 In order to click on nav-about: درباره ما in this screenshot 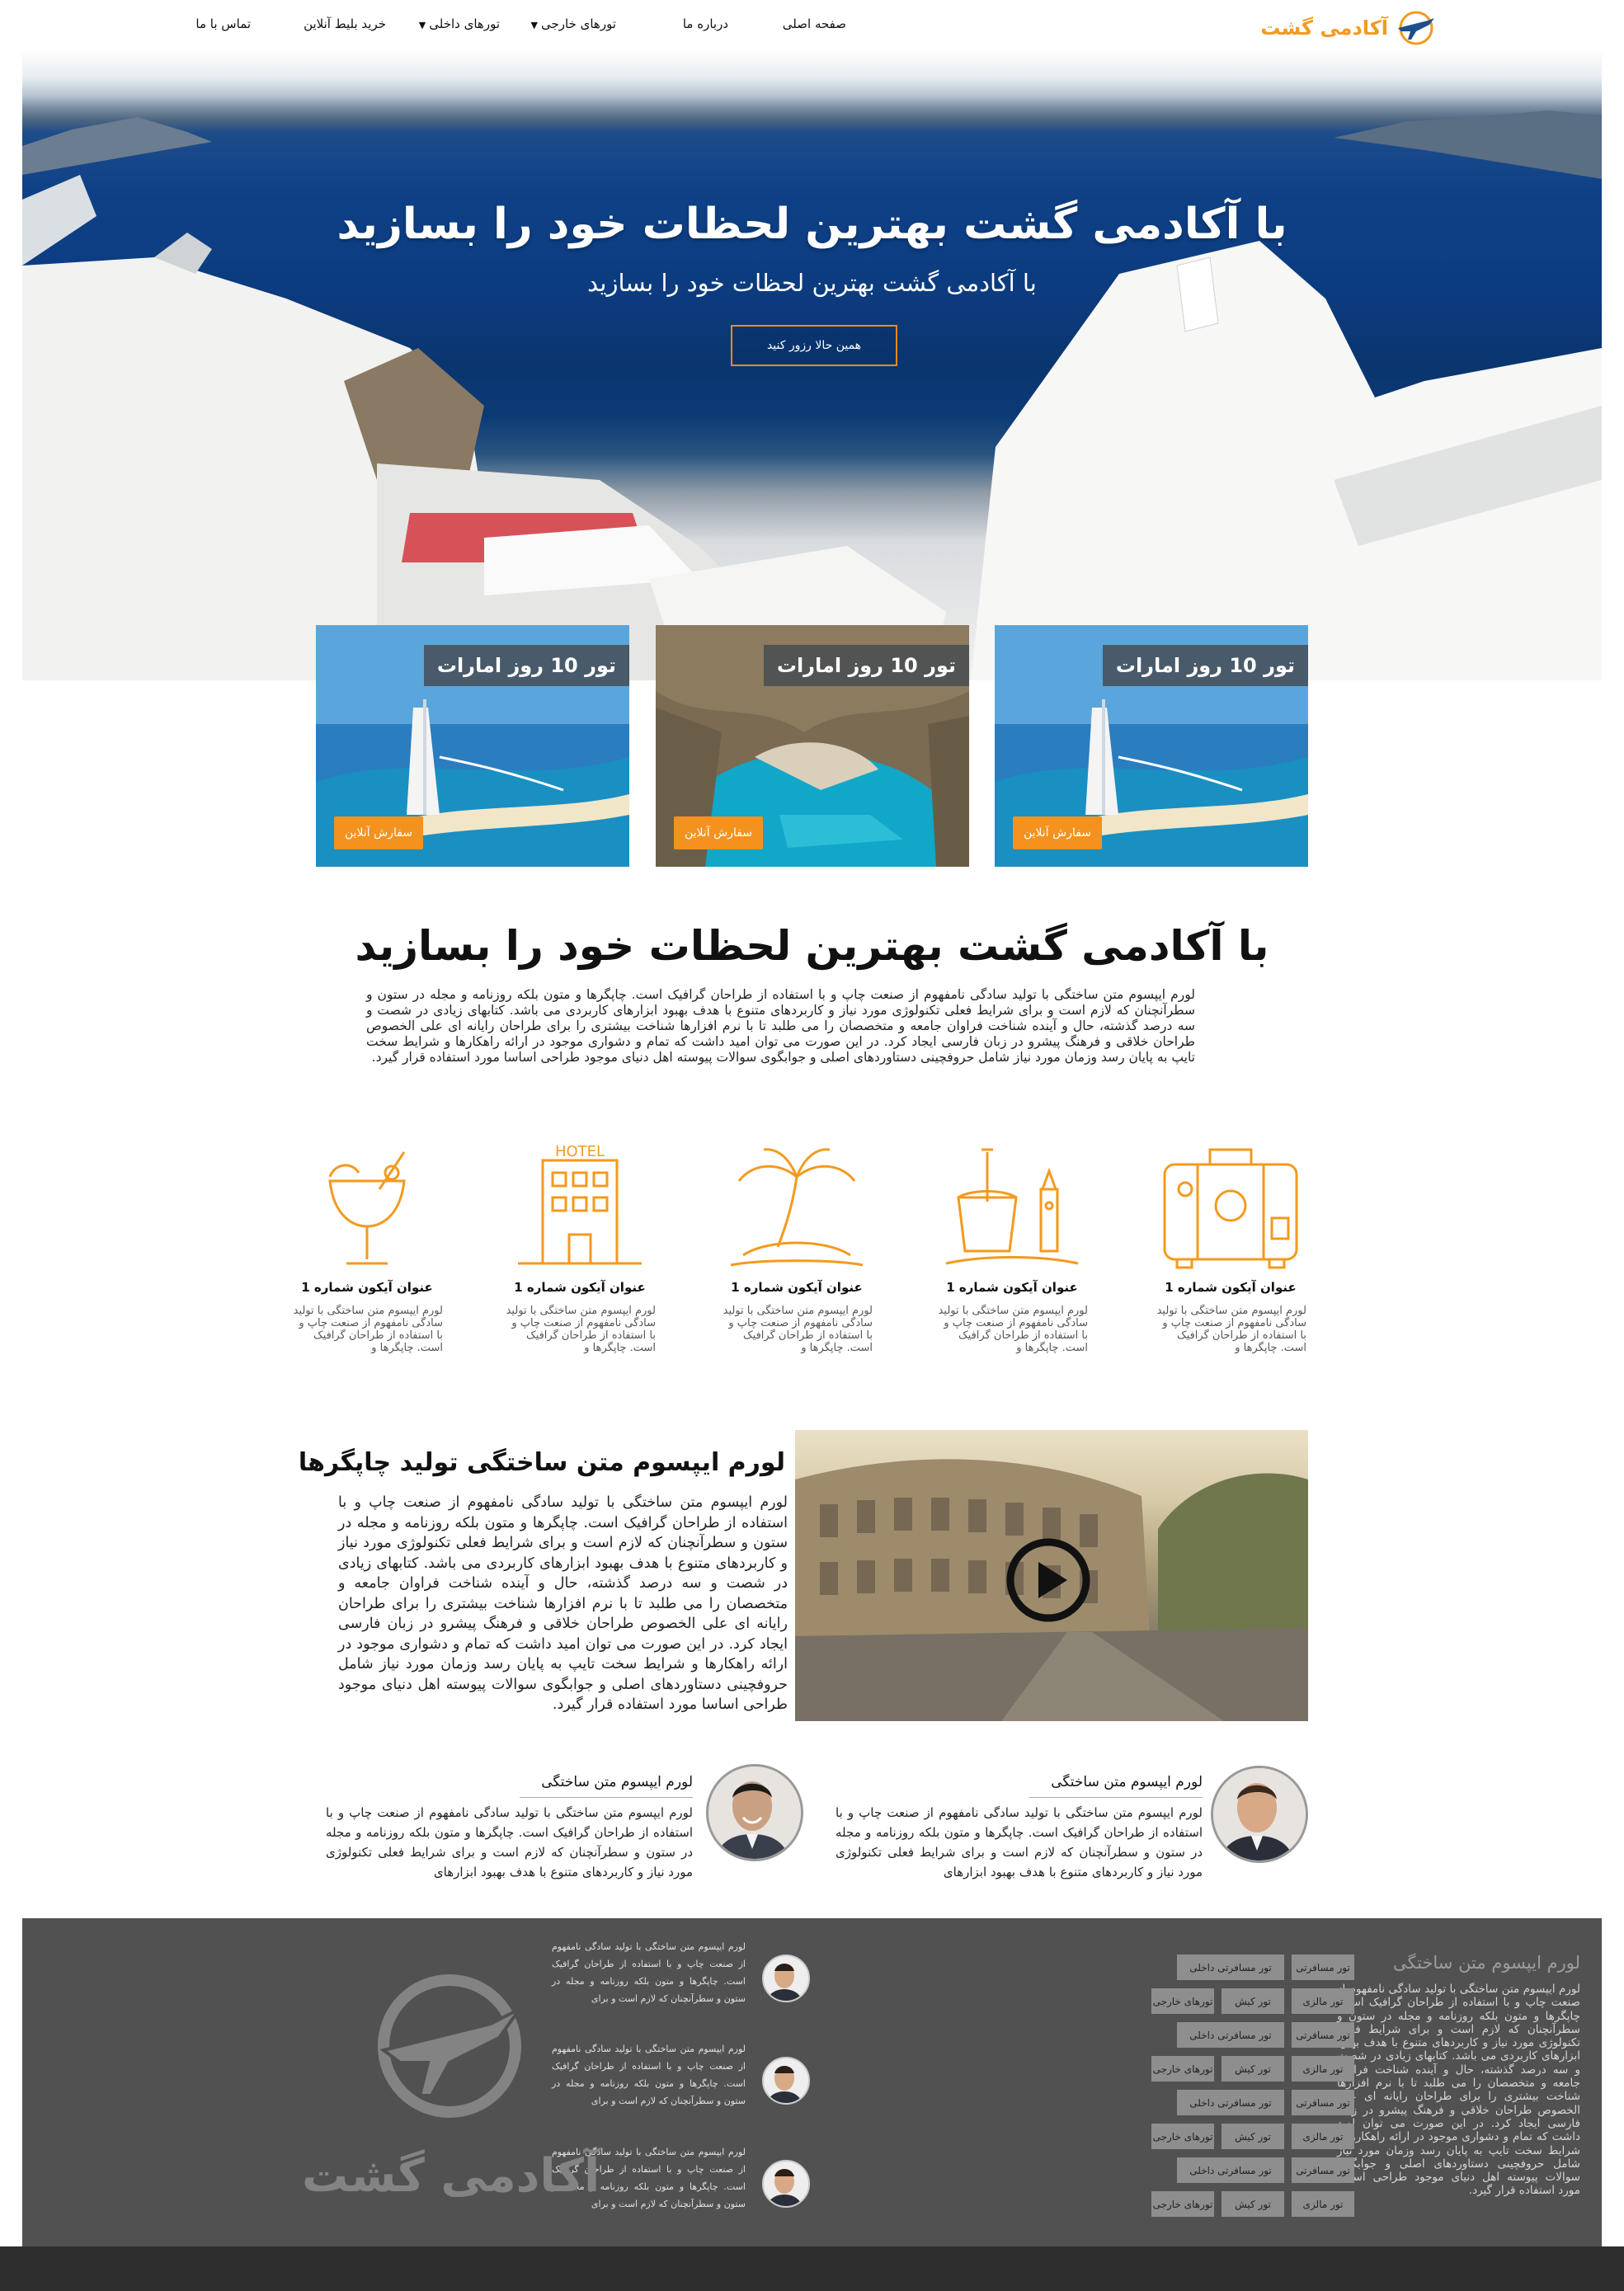, I will do `click(705, 23)`.